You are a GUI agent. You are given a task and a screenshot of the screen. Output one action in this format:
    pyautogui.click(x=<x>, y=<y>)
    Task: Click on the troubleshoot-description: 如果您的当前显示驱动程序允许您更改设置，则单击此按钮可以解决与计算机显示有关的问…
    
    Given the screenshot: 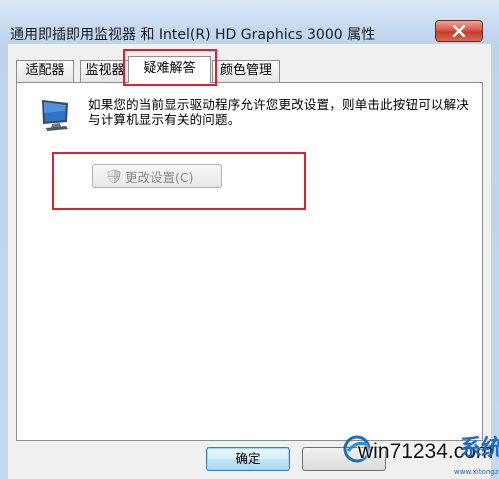 What is the action you would take?
    pyautogui.click(x=279, y=112)
    